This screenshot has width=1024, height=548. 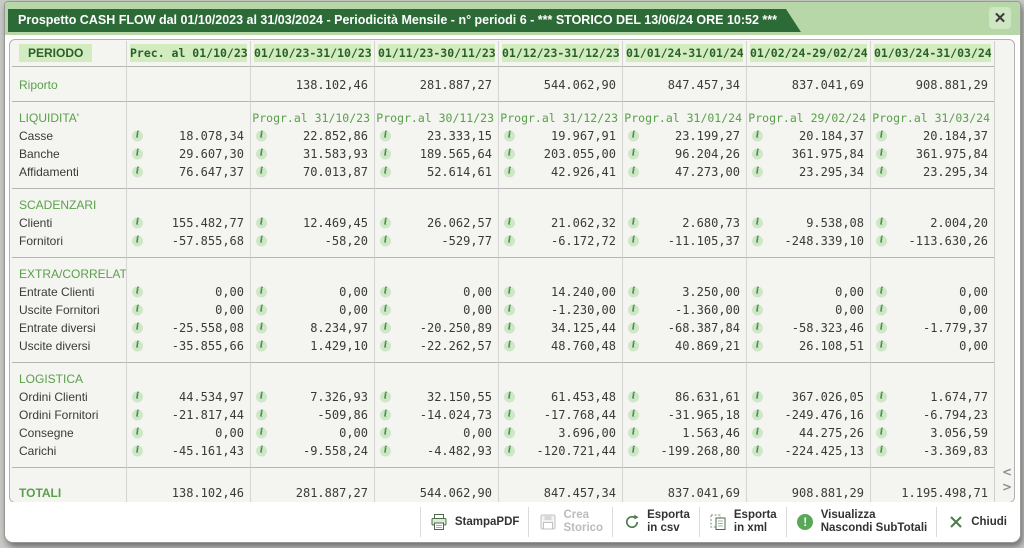 What do you see at coordinates (475, 522) in the screenshot?
I see `stampa-pdf-button: StampaPDF` at bounding box center [475, 522].